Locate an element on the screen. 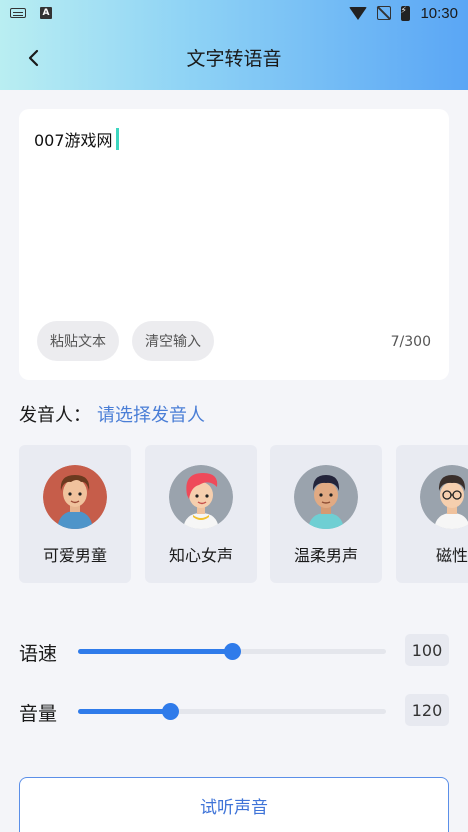 The image size is (468, 832). wifi-icon is located at coordinates (358, 13).